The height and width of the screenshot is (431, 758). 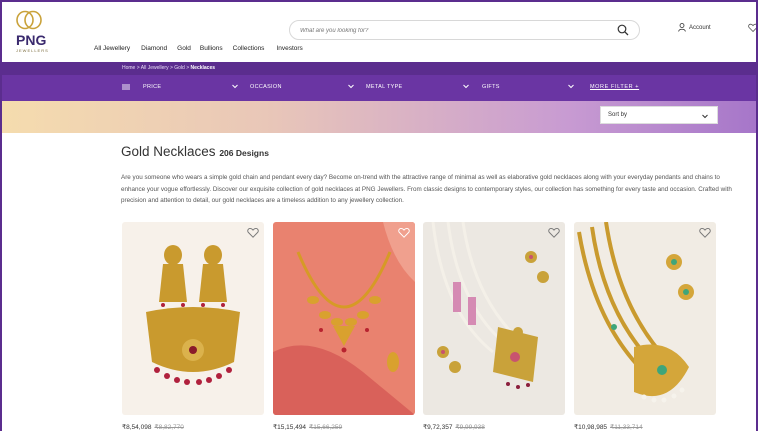 I want to click on sale-price: ₹10,98,985, so click(x=591, y=427).